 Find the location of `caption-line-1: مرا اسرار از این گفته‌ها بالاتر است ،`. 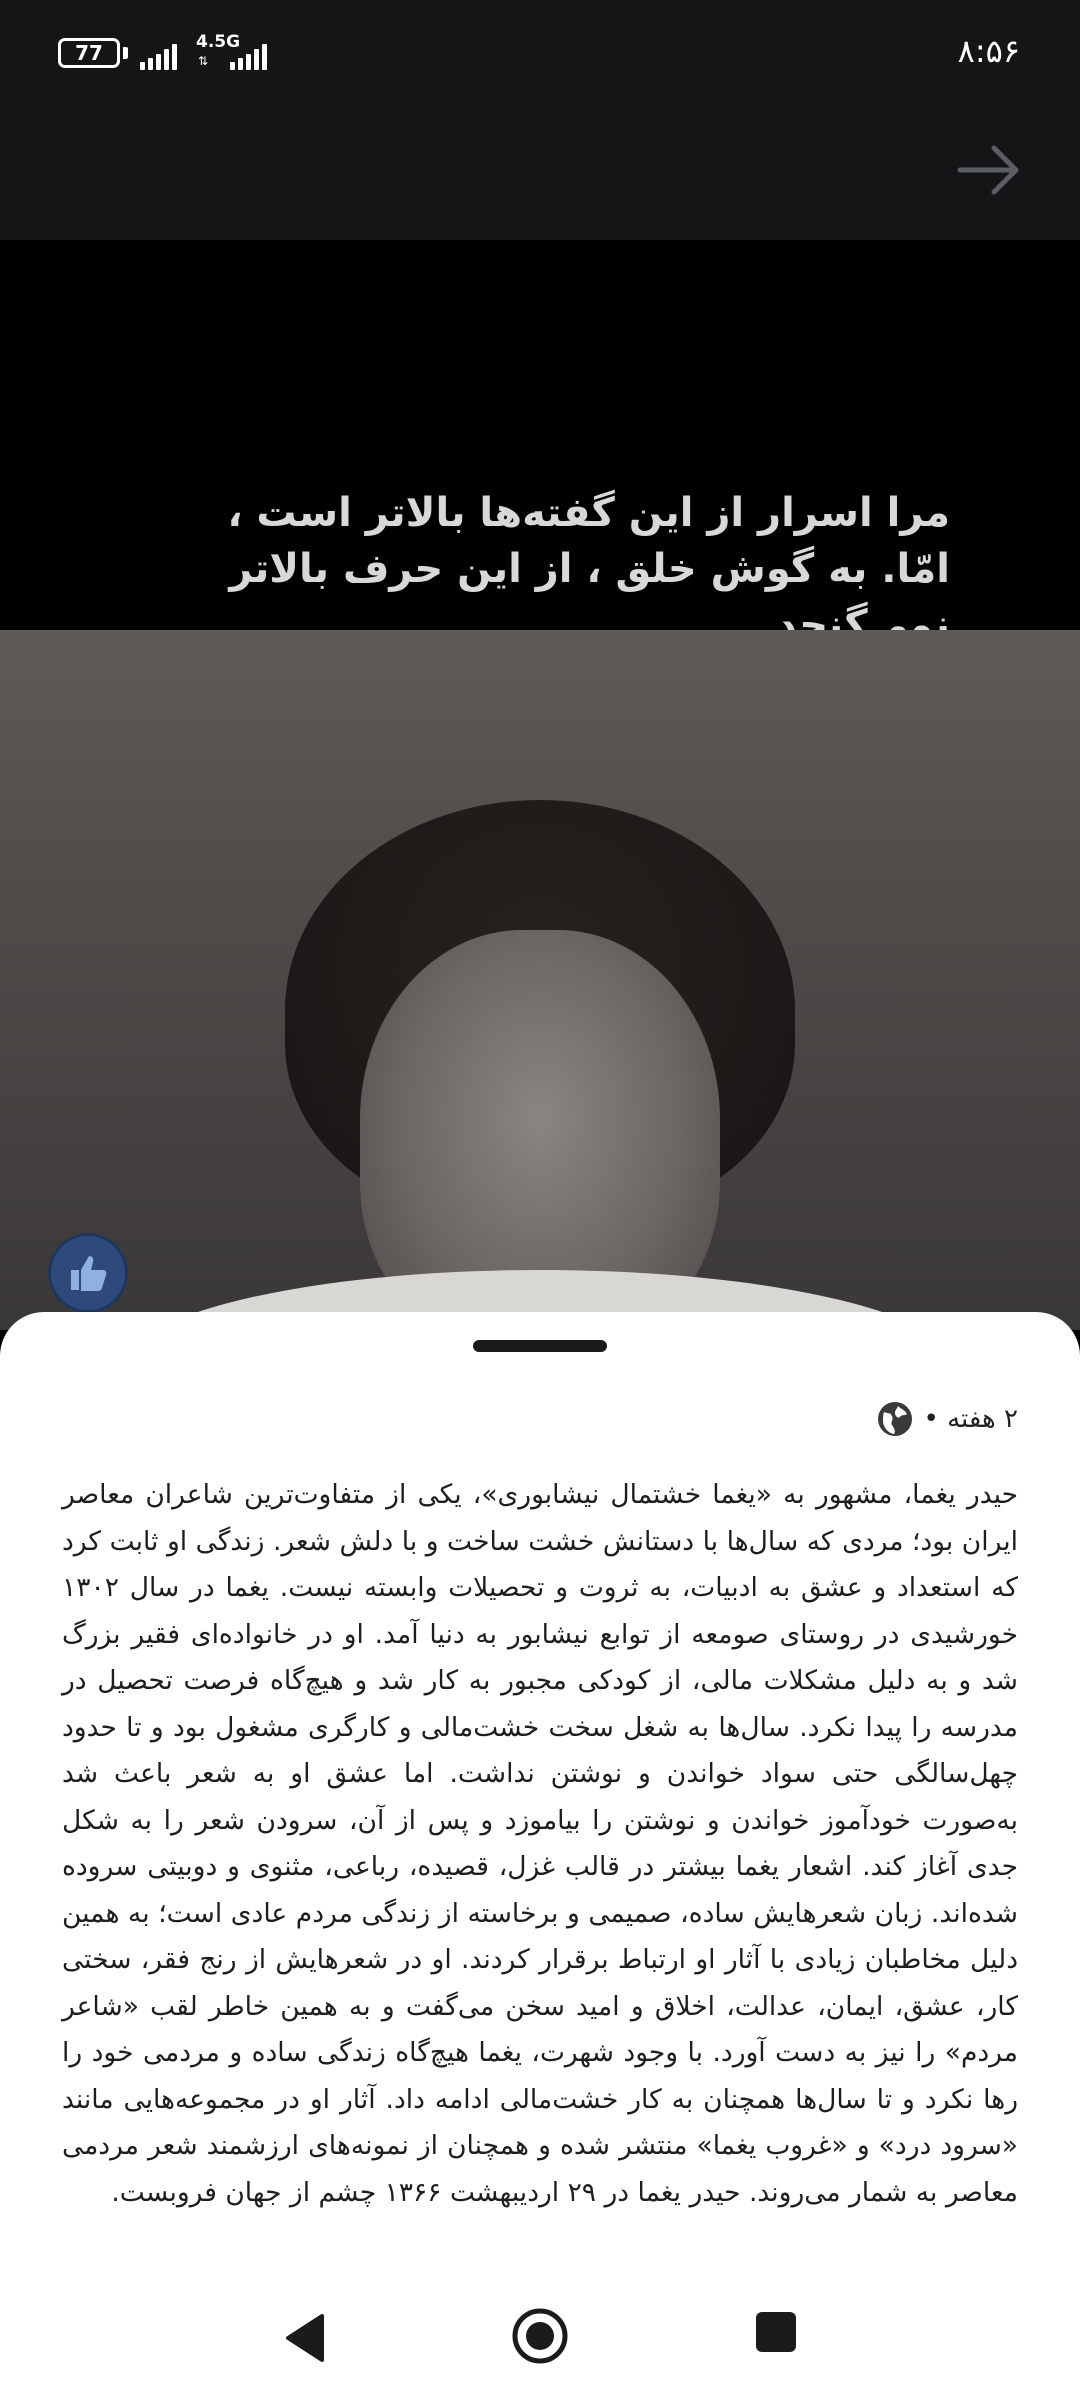

caption-line-1: مرا اسرار از این گفته‌ها بالاتر است ، is located at coordinates (588, 513).